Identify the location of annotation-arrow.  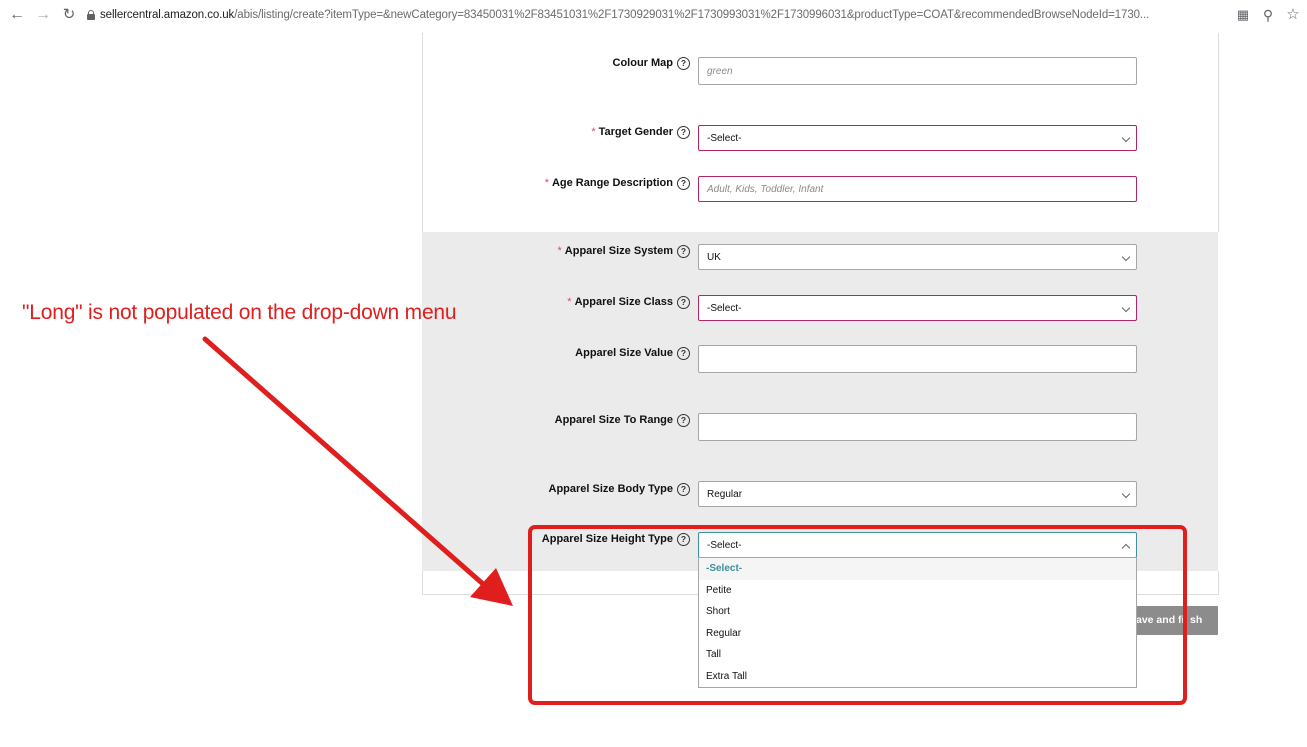
(357, 471).